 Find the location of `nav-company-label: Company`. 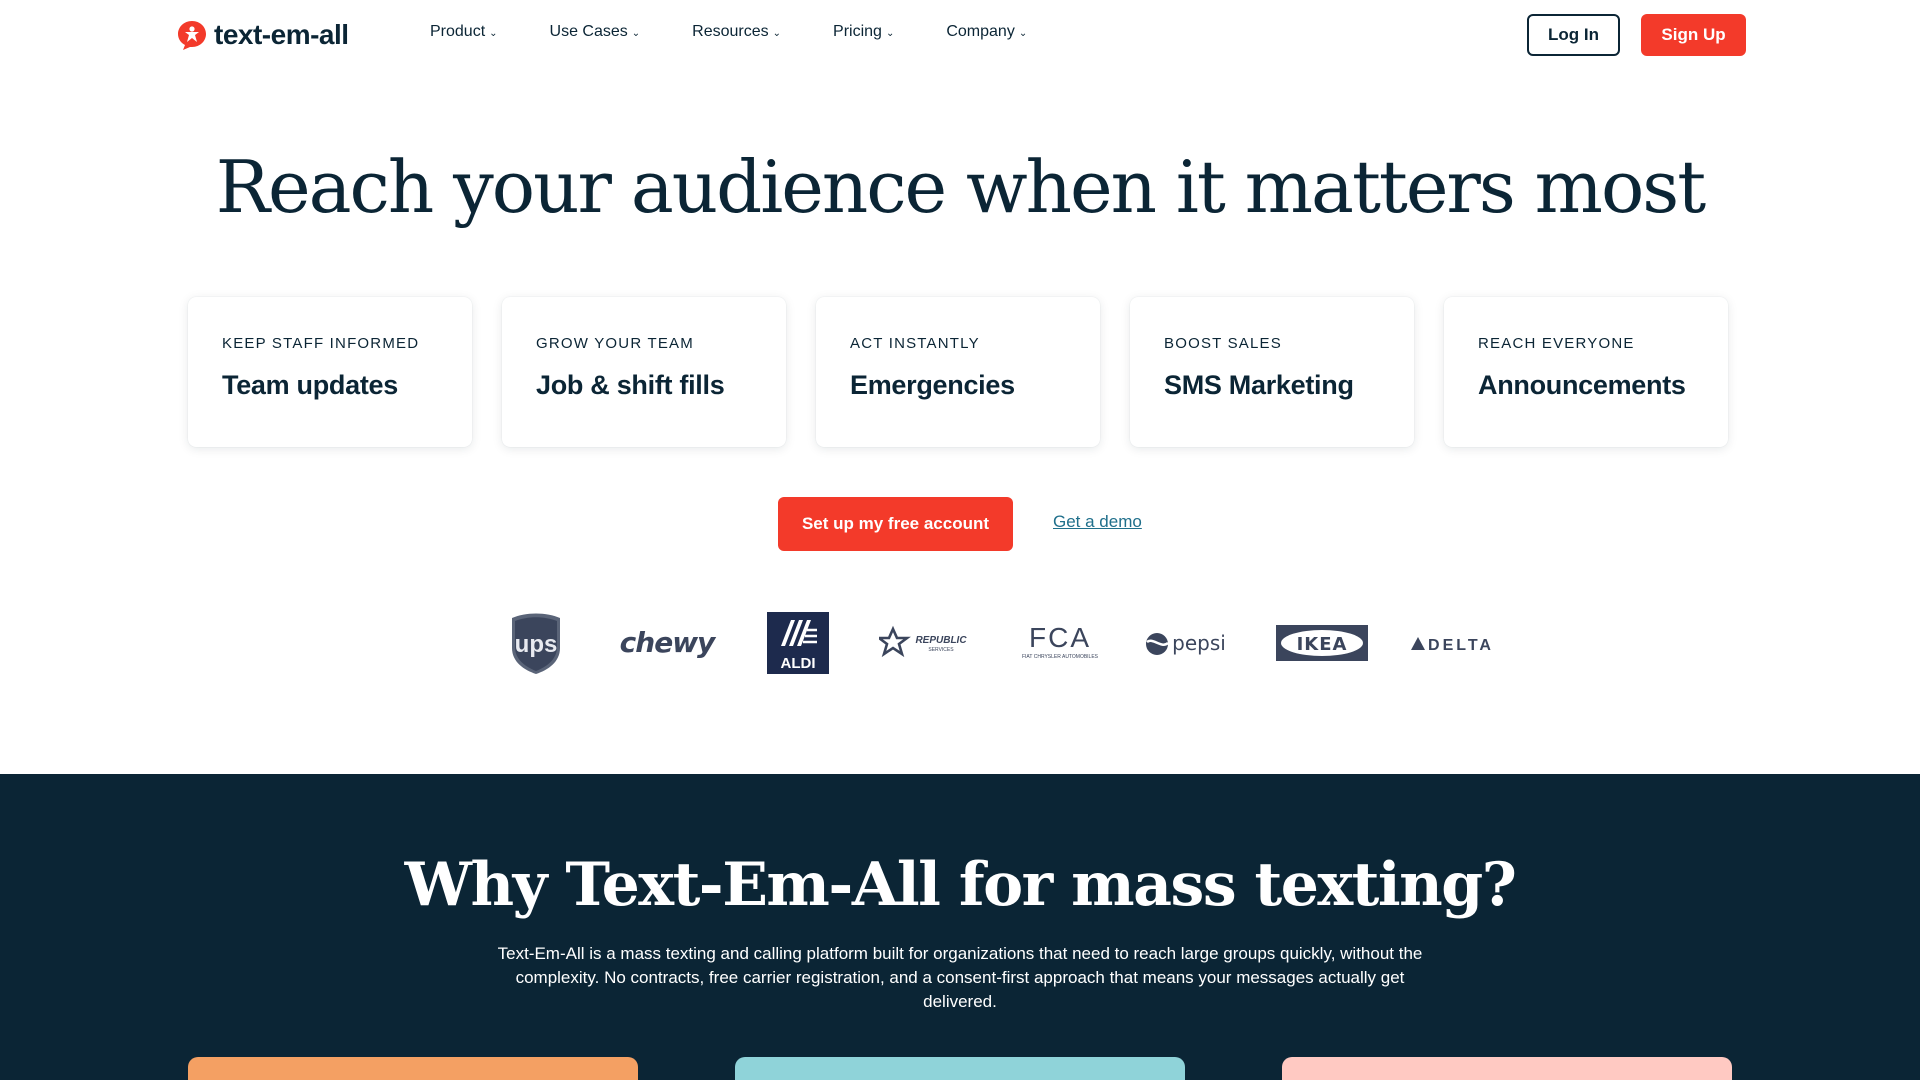

nav-company-label: Company is located at coordinates (980, 31).